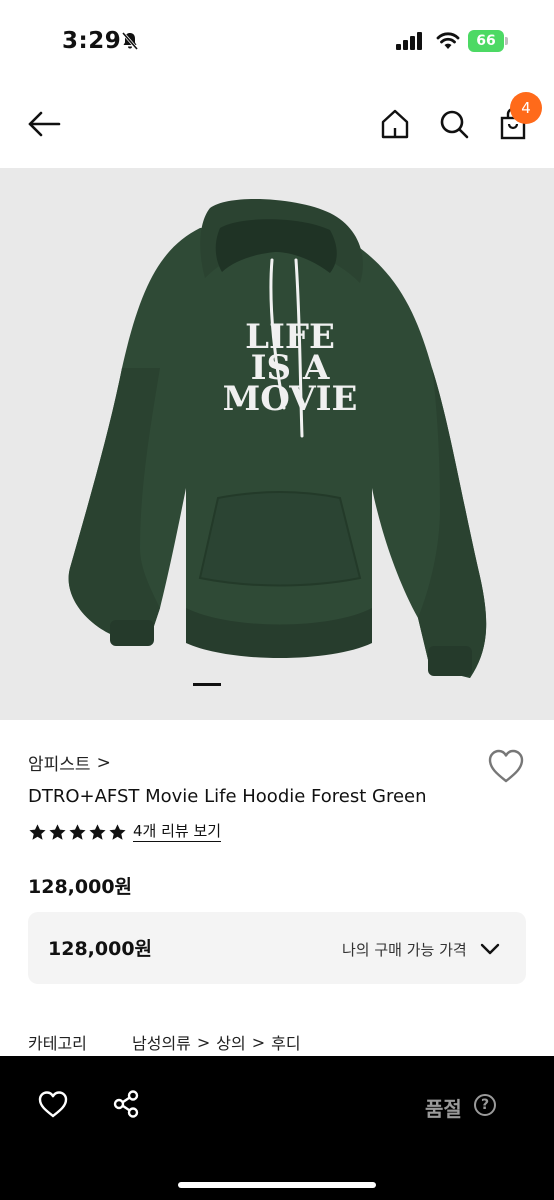 The width and height of the screenshot is (554, 1200). I want to click on home-button, so click(395, 124).